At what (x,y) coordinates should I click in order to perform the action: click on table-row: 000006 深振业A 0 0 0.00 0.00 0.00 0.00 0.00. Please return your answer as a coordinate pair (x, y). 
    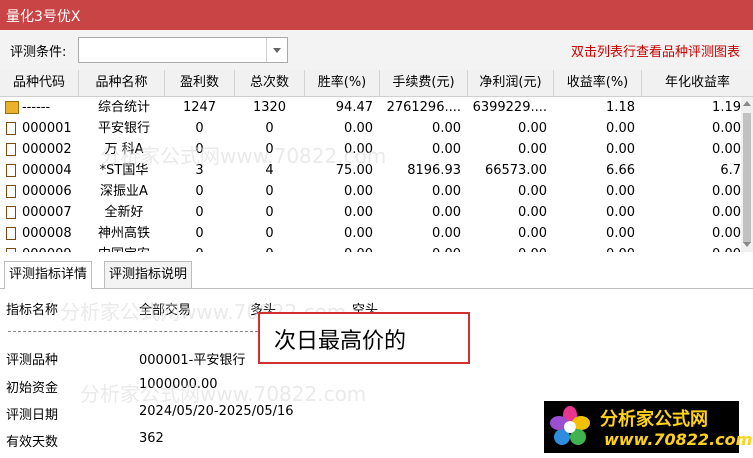
    Looking at the image, I should click on (370, 191).